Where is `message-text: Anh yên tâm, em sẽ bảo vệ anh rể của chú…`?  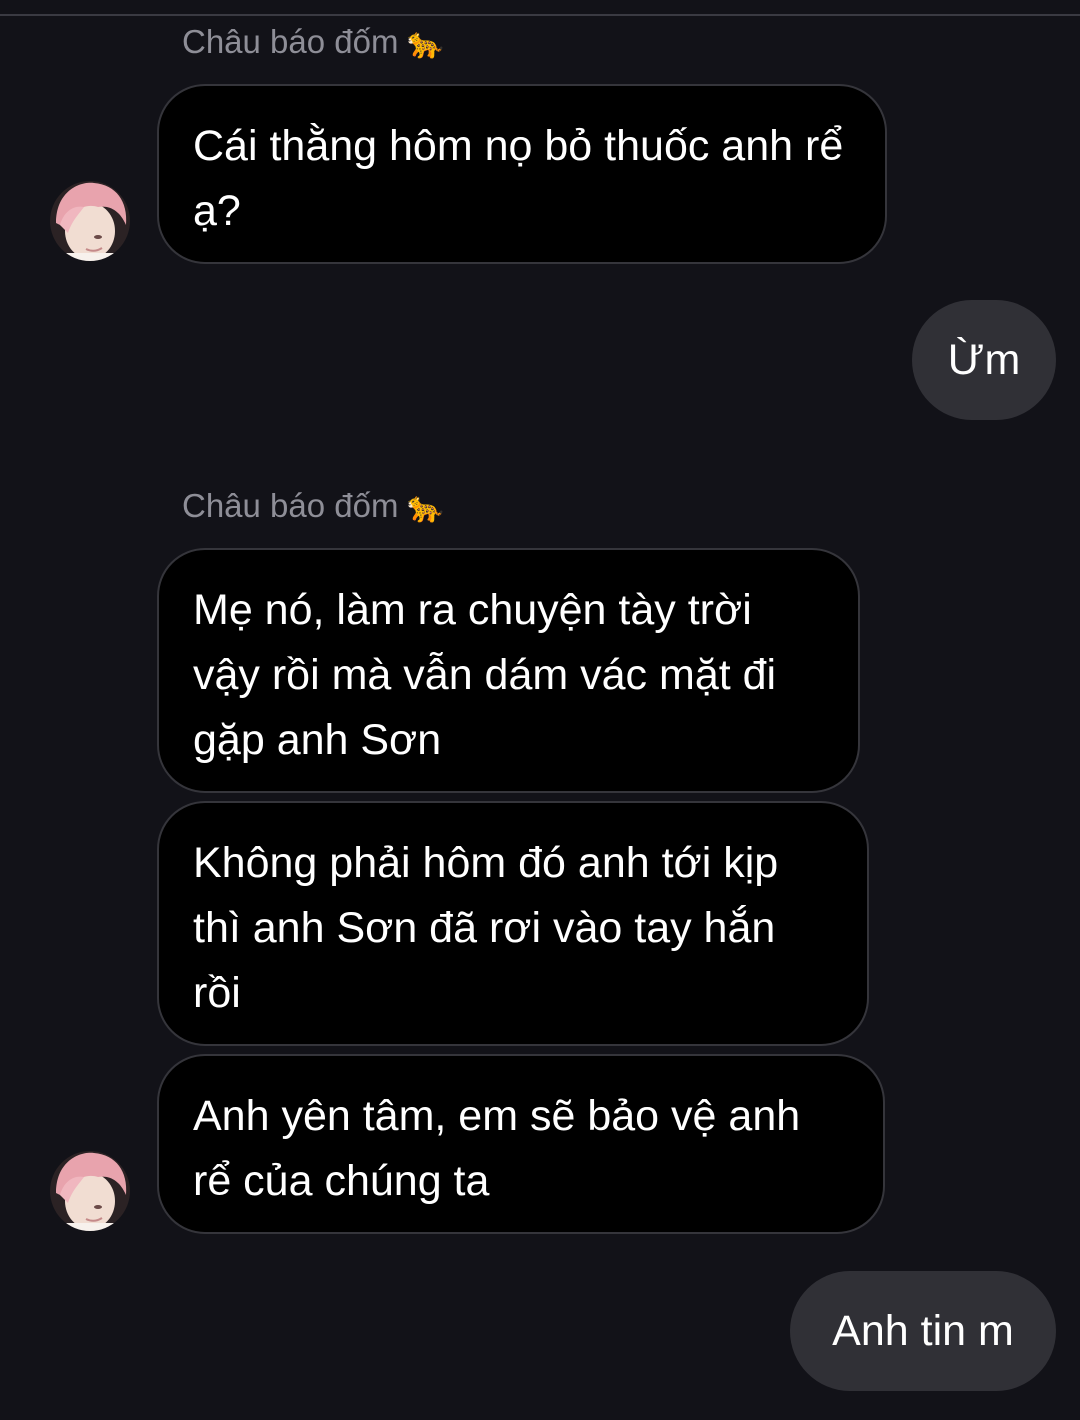
message-text: Anh yên tâm, em sẽ bảo vệ anh rể của chú… is located at coordinates (497, 1148).